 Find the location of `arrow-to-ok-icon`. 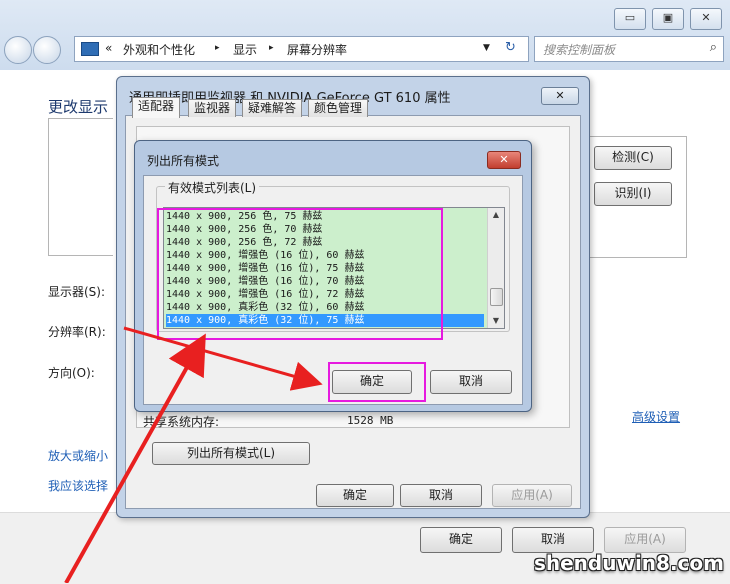

arrow-to-ok-icon is located at coordinates (223, 358).